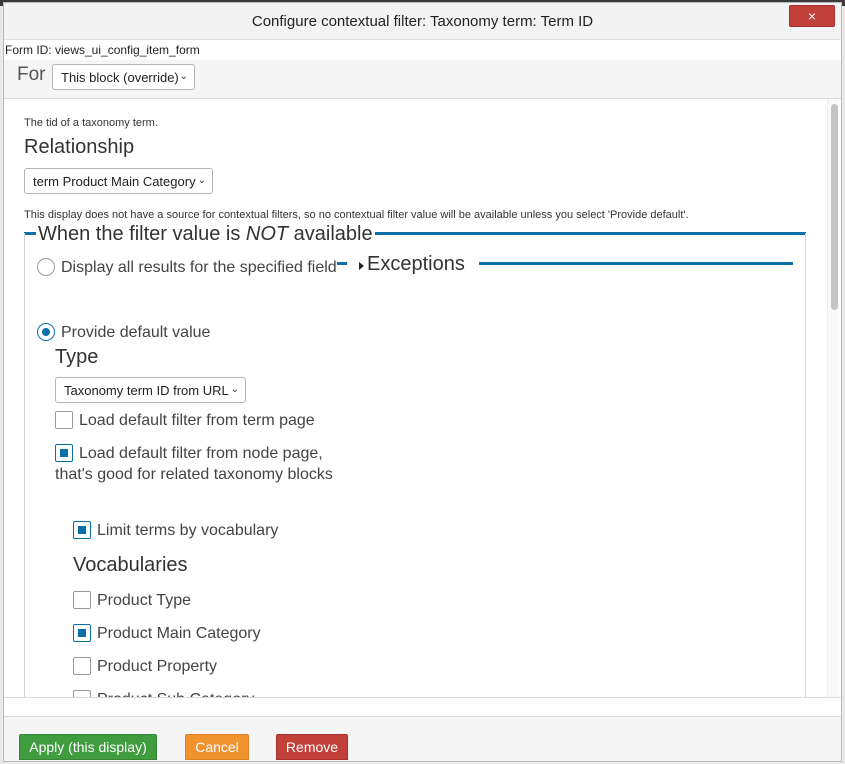 Image resolution: width=845 pixels, height=764 pixels. I want to click on exceptions-border-left, so click(342, 263).